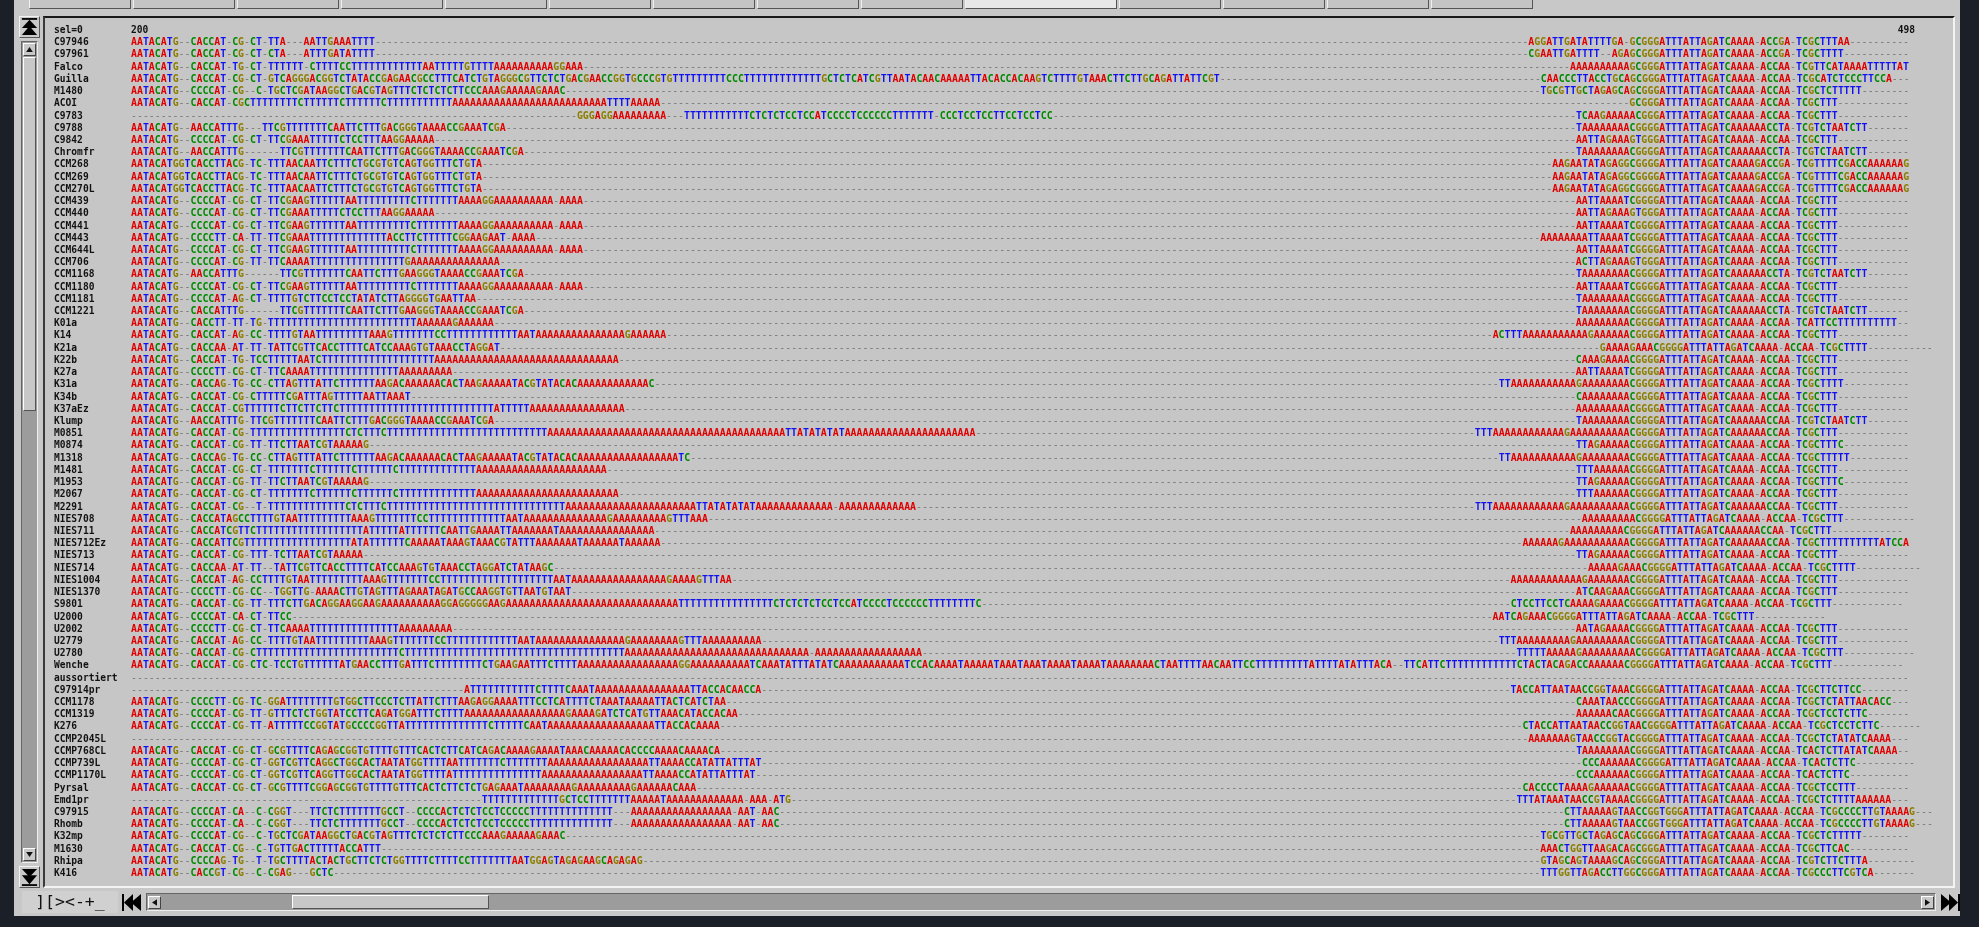 Image resolution: width=1979 pixels, height=927 pixels. I want to click on sequence-name: K34b, so click(66, 396).